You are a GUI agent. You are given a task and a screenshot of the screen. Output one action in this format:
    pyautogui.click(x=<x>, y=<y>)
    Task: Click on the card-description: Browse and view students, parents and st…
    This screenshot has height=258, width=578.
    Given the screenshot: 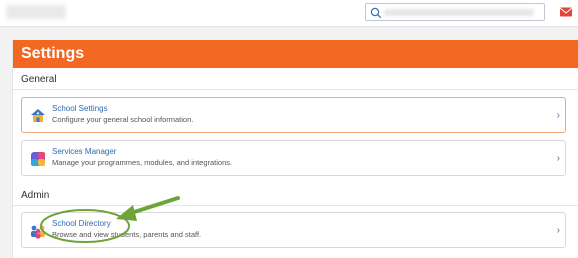 What is the action you would take?
    pyautogui.click(x=127, y=234)
    